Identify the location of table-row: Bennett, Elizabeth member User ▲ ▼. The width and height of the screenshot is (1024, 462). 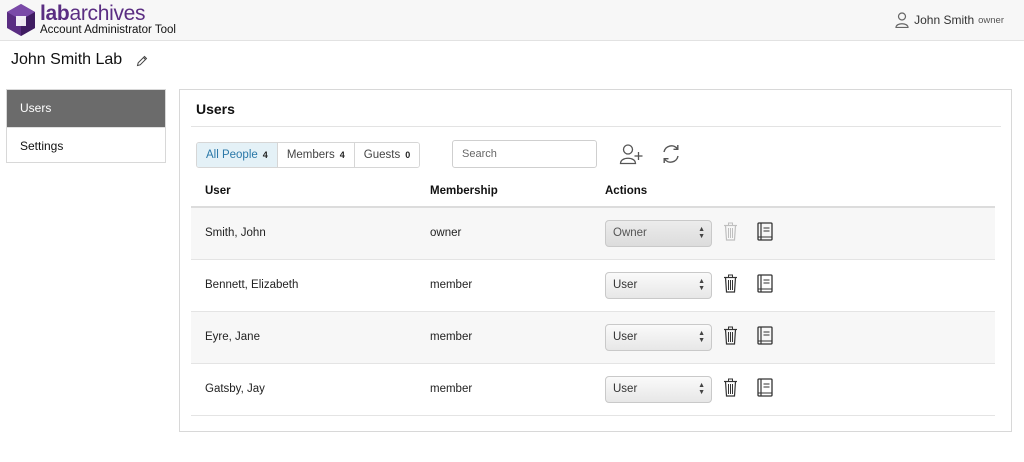
(593, 286).